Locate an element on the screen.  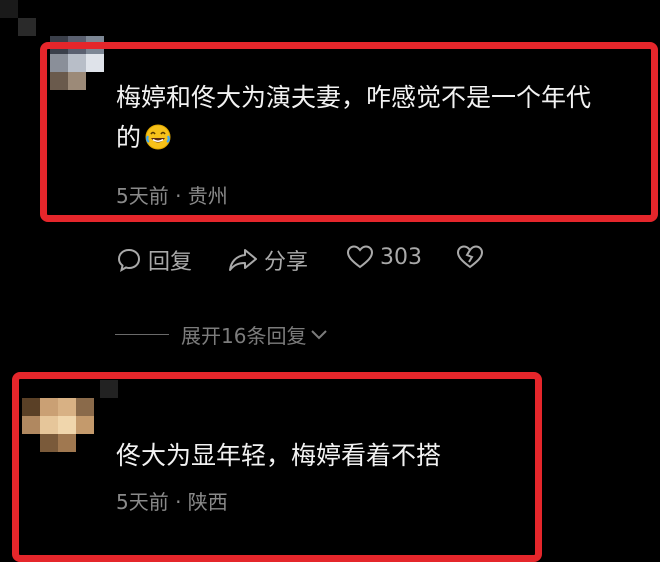
laughing-tears-emoji-icon is located at coordinates (158, 136).